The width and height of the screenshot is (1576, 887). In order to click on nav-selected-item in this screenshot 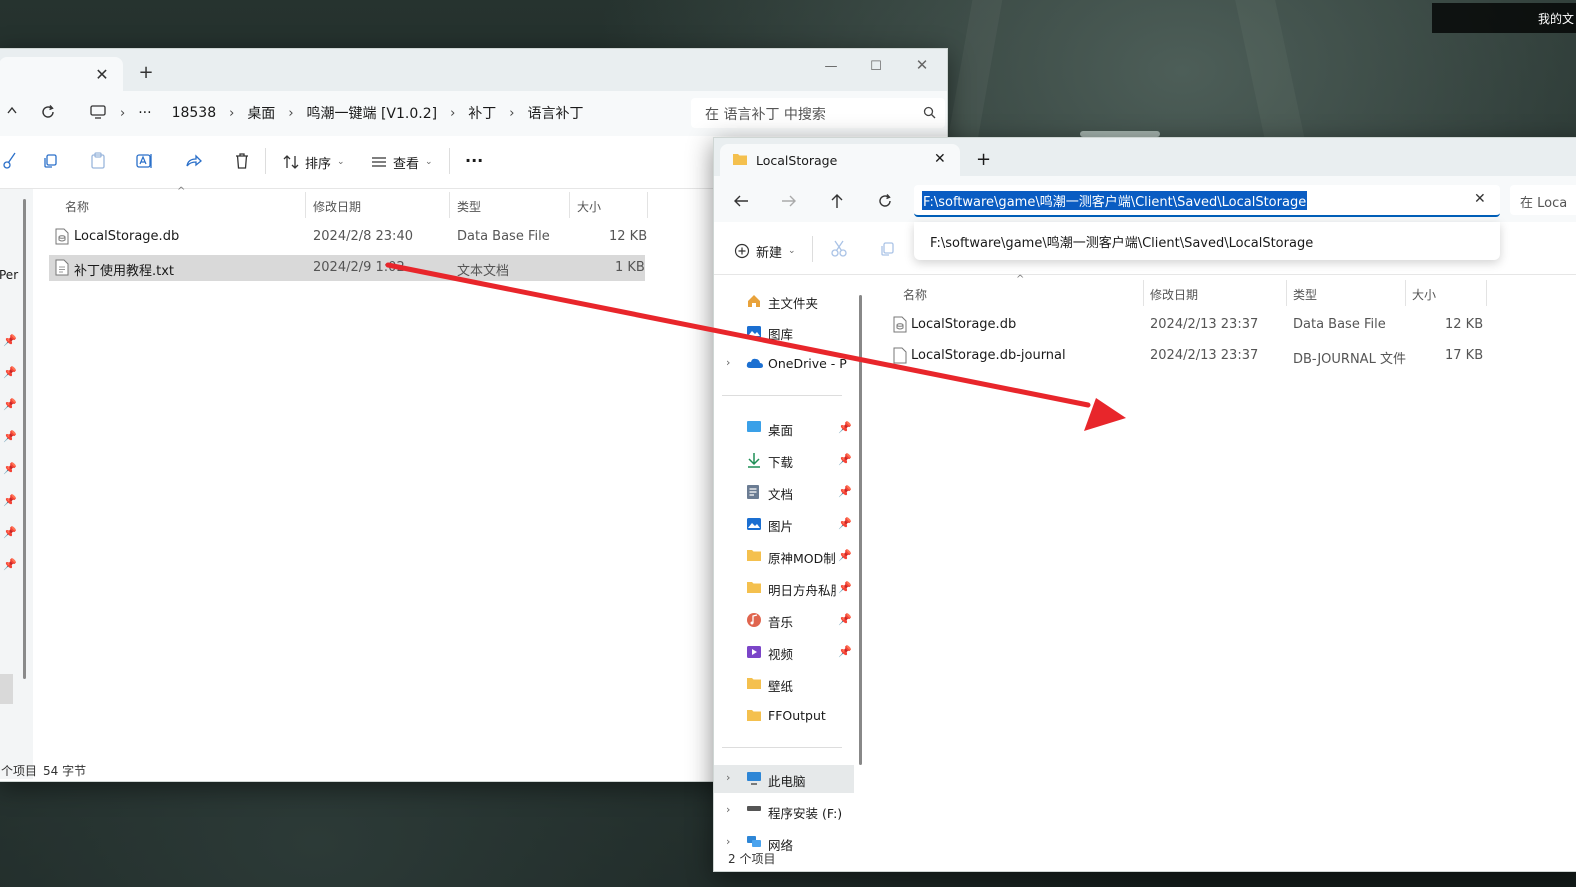, I will do `click(6, 689)`.